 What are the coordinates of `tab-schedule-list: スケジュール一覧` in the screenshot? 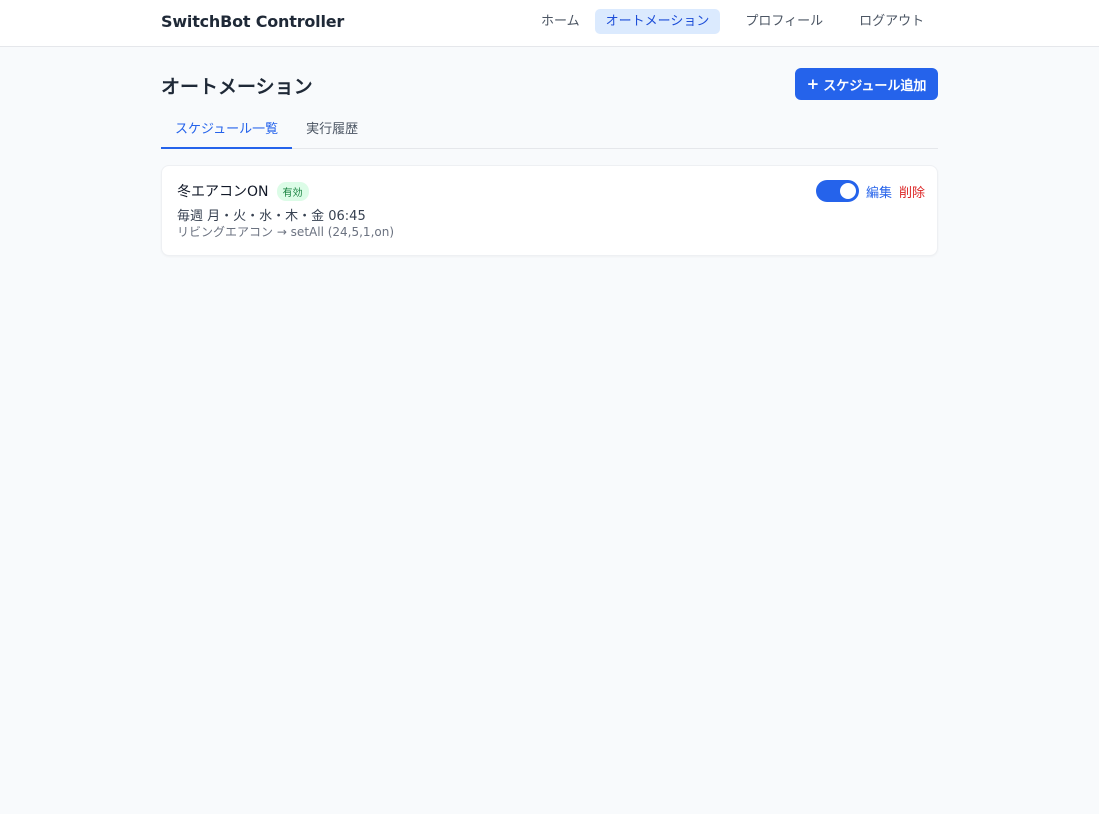 It's located at (227, 131).